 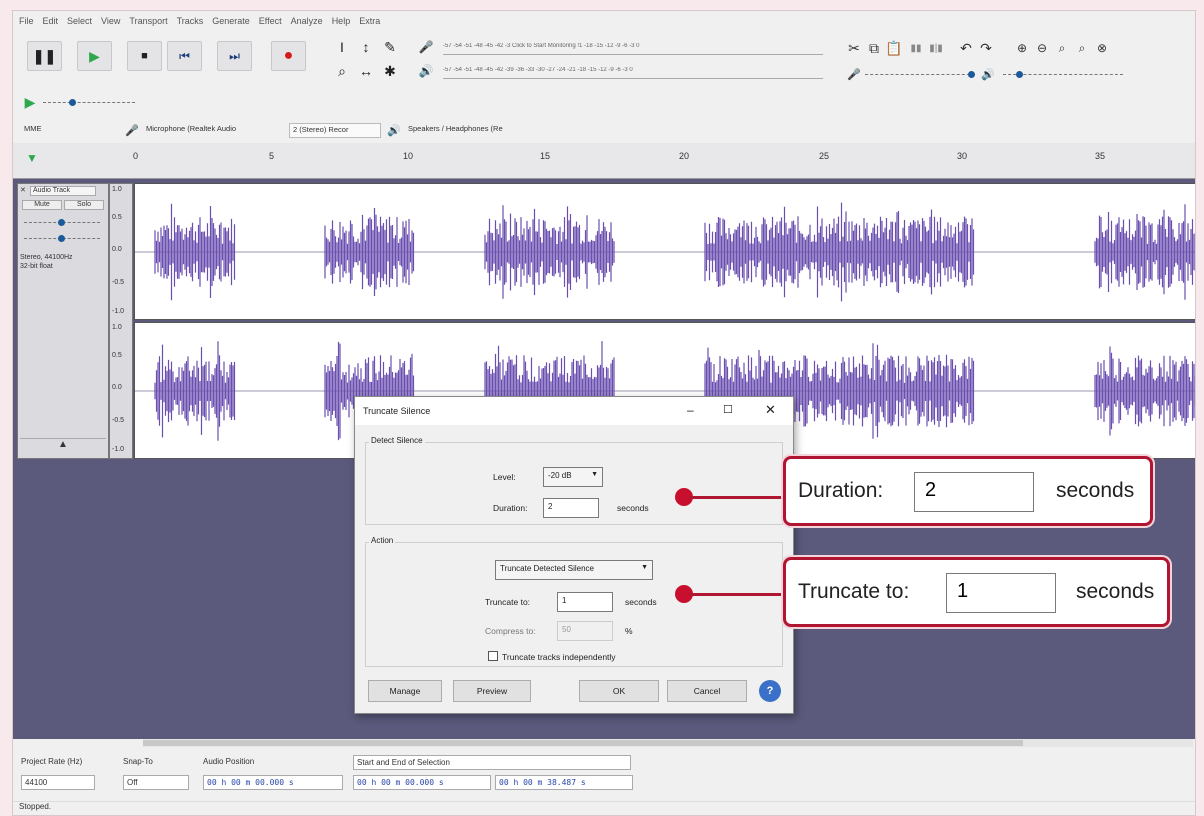 What do you see at coordinates (728, 409) in the screenshot?
I see `maximize-icon: ☐` at bounding box center [728, 409].